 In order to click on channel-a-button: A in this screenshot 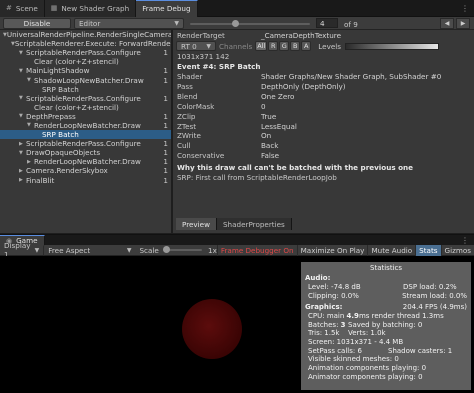, I will do `click(306, 46)`.